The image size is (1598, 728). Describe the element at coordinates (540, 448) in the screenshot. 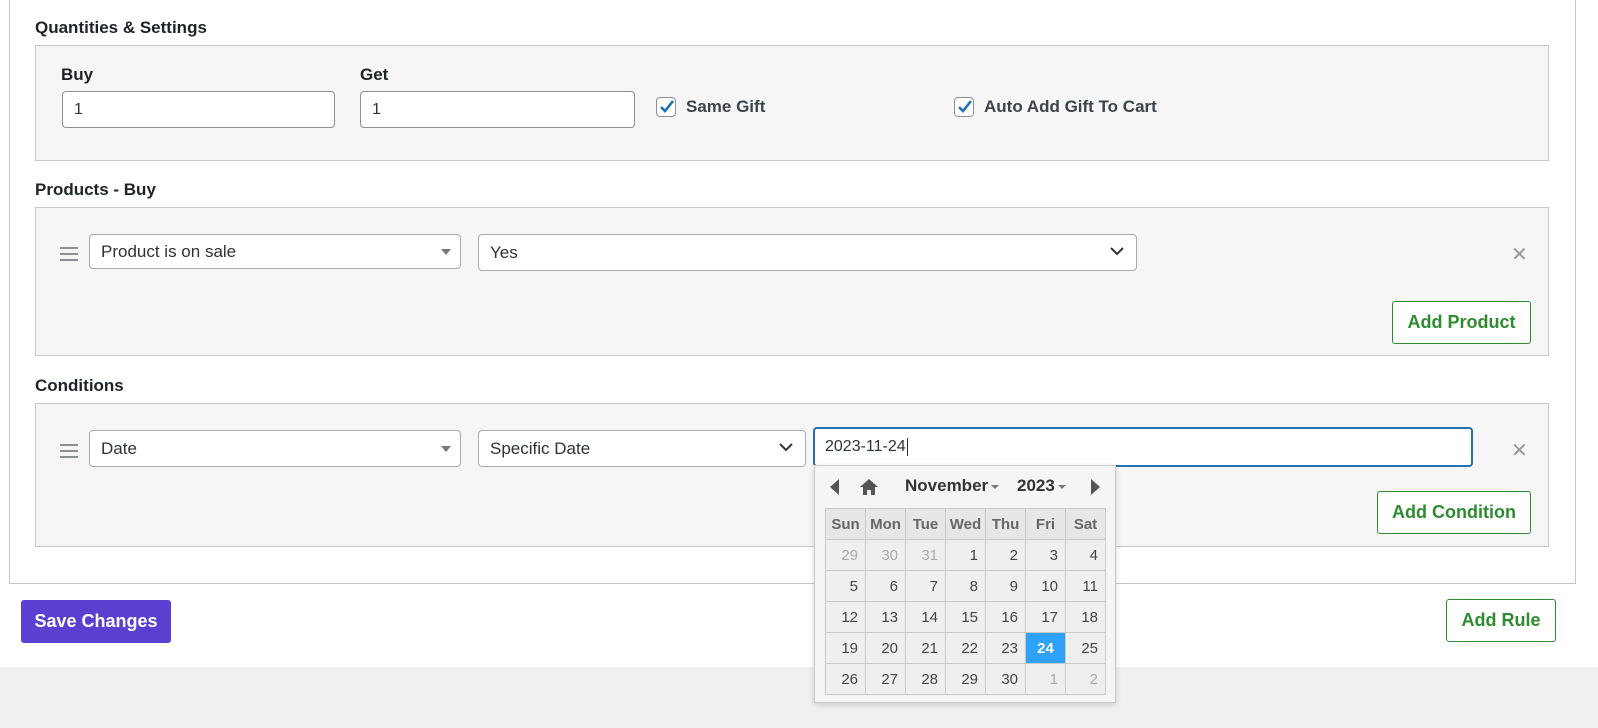

I see `condition-operator-value: Specific Date` at that location.